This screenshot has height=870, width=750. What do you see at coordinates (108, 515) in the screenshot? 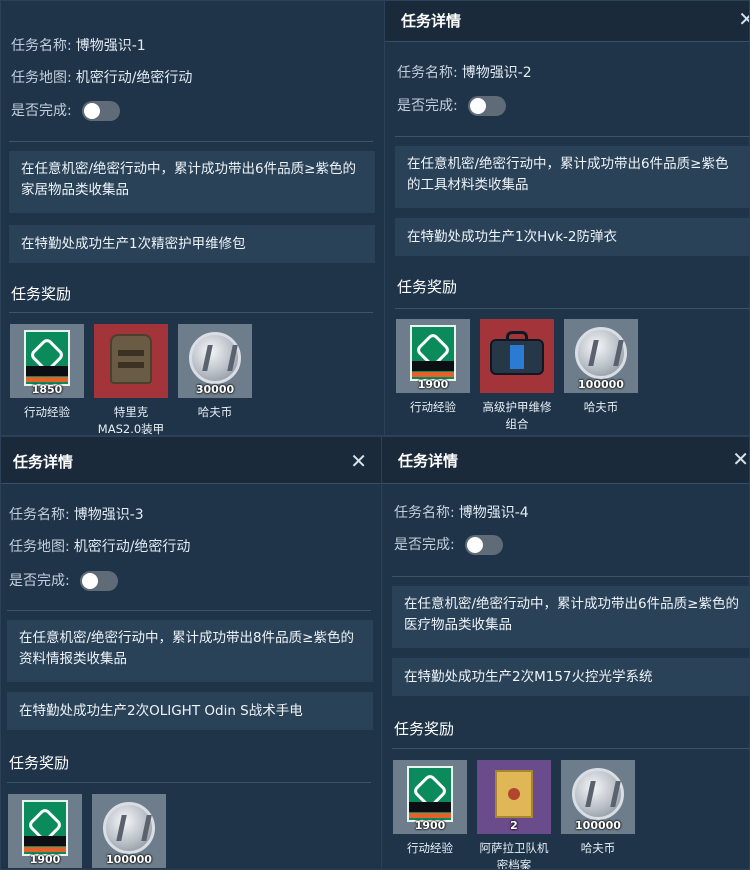
I see `task-name-value: 博物强识-3` at bounding box center [108, 515].